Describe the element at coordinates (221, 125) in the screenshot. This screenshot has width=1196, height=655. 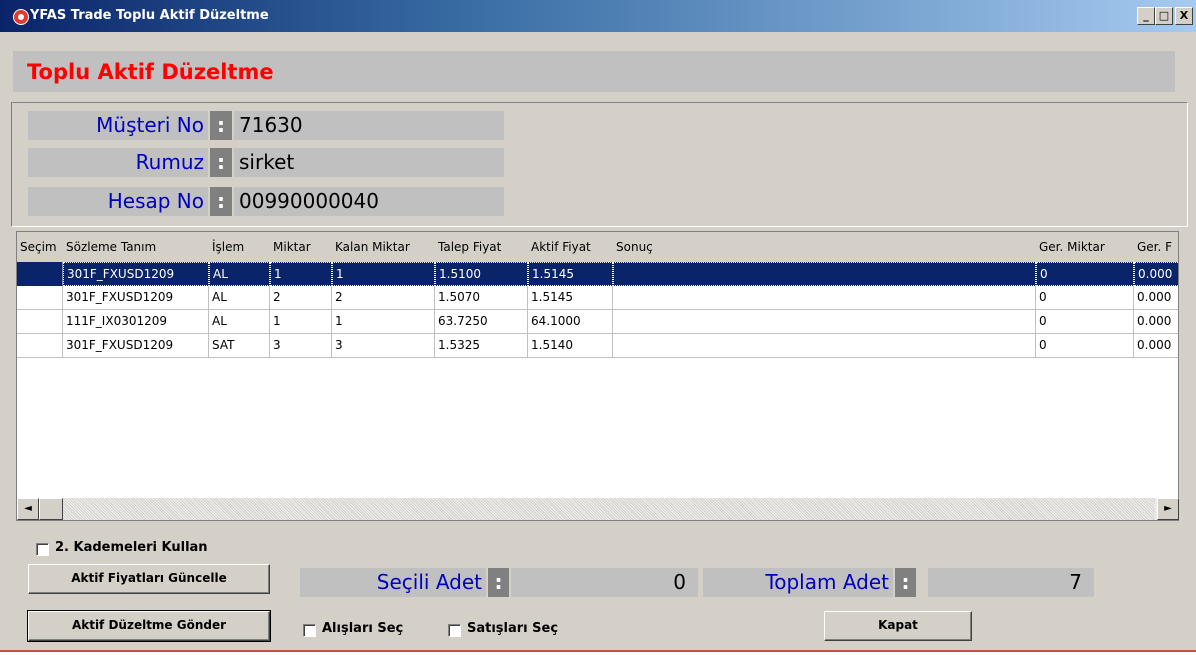
I see `customer-no-colon: :` at that location.